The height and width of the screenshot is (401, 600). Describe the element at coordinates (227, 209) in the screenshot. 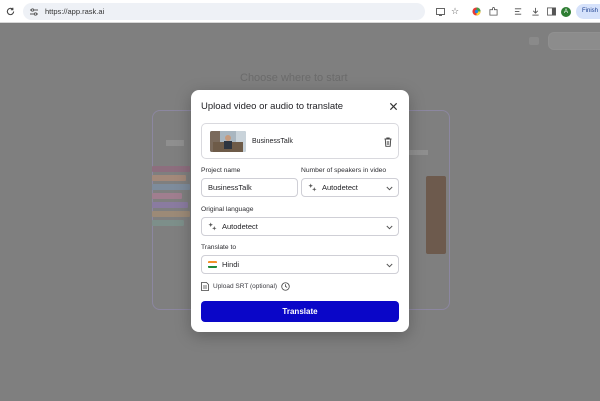

I see `original-language-label: Original language` at that location.